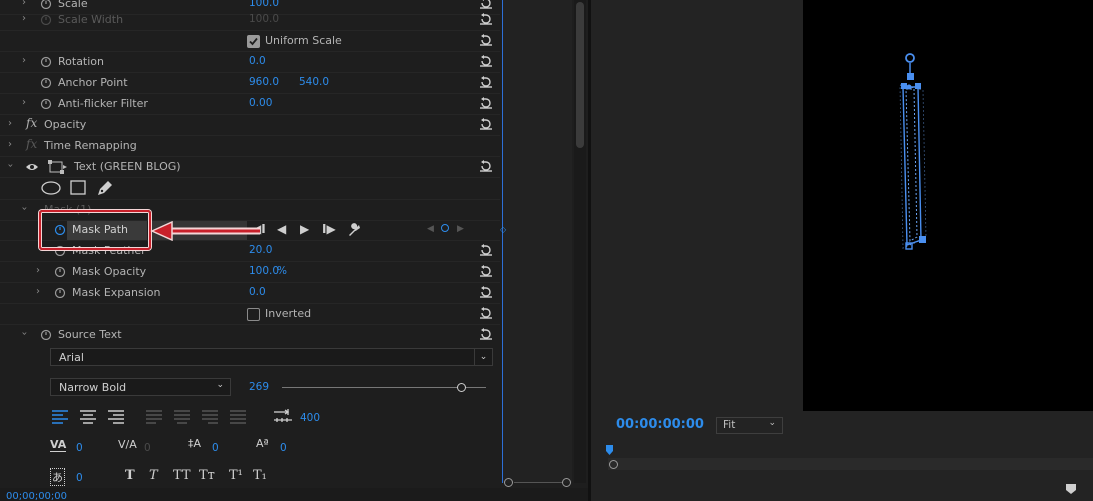  Describe the element at coordinates (215, 448) in the screenshot. I see `leading-value: 0` at that location.